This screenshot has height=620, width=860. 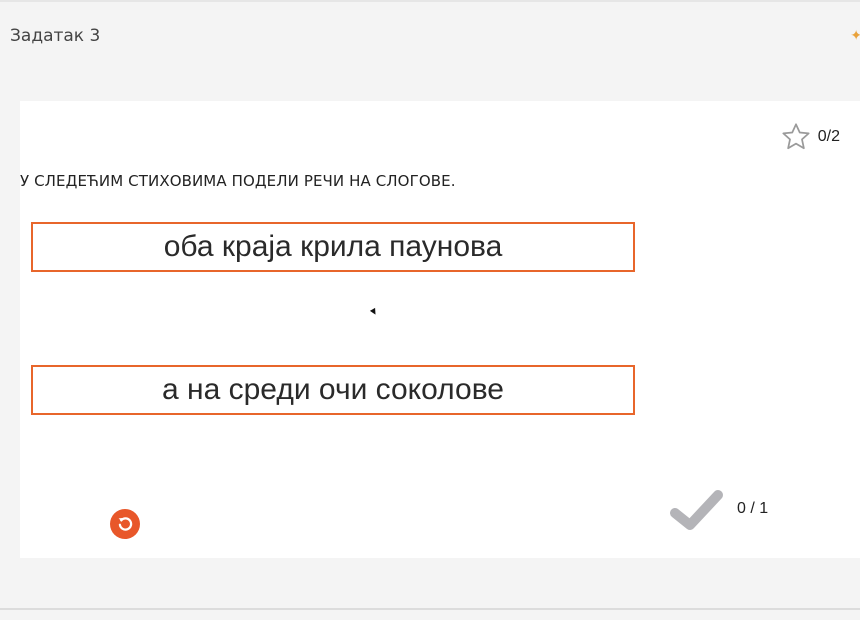 What do you see at coordinates (753, 508) in the screenshot?
I see `attempts-counter: 0 / 1` at bounding box center [753, 508].